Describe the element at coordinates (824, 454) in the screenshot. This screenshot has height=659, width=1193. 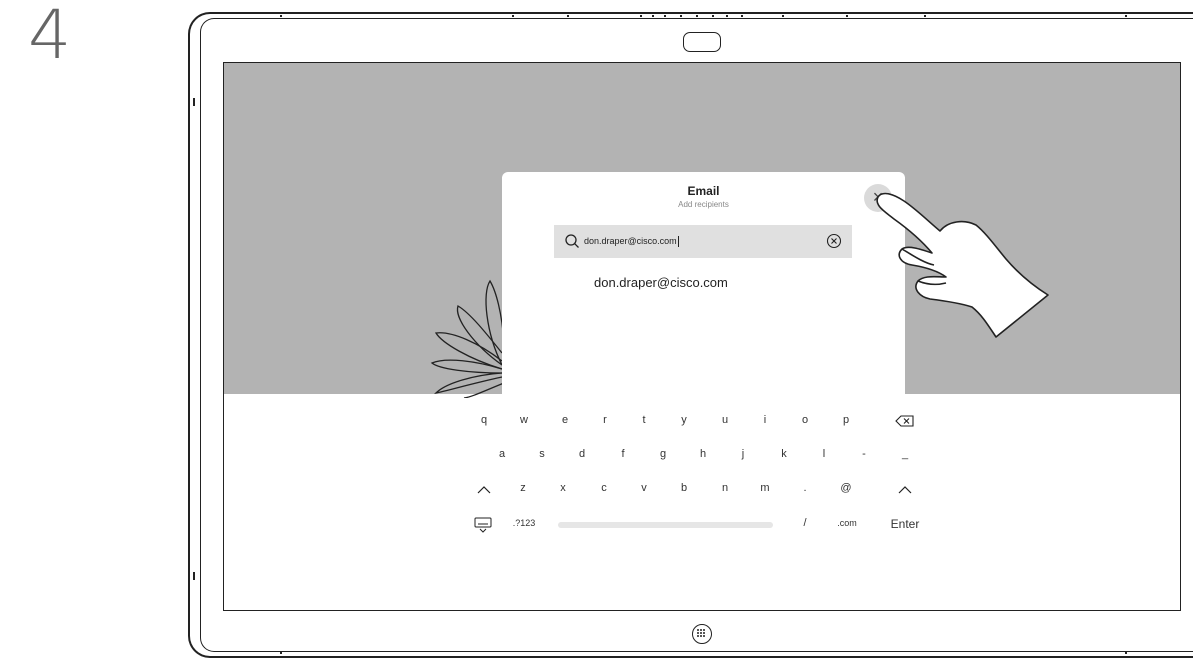
I see `key-l: l` at that location.